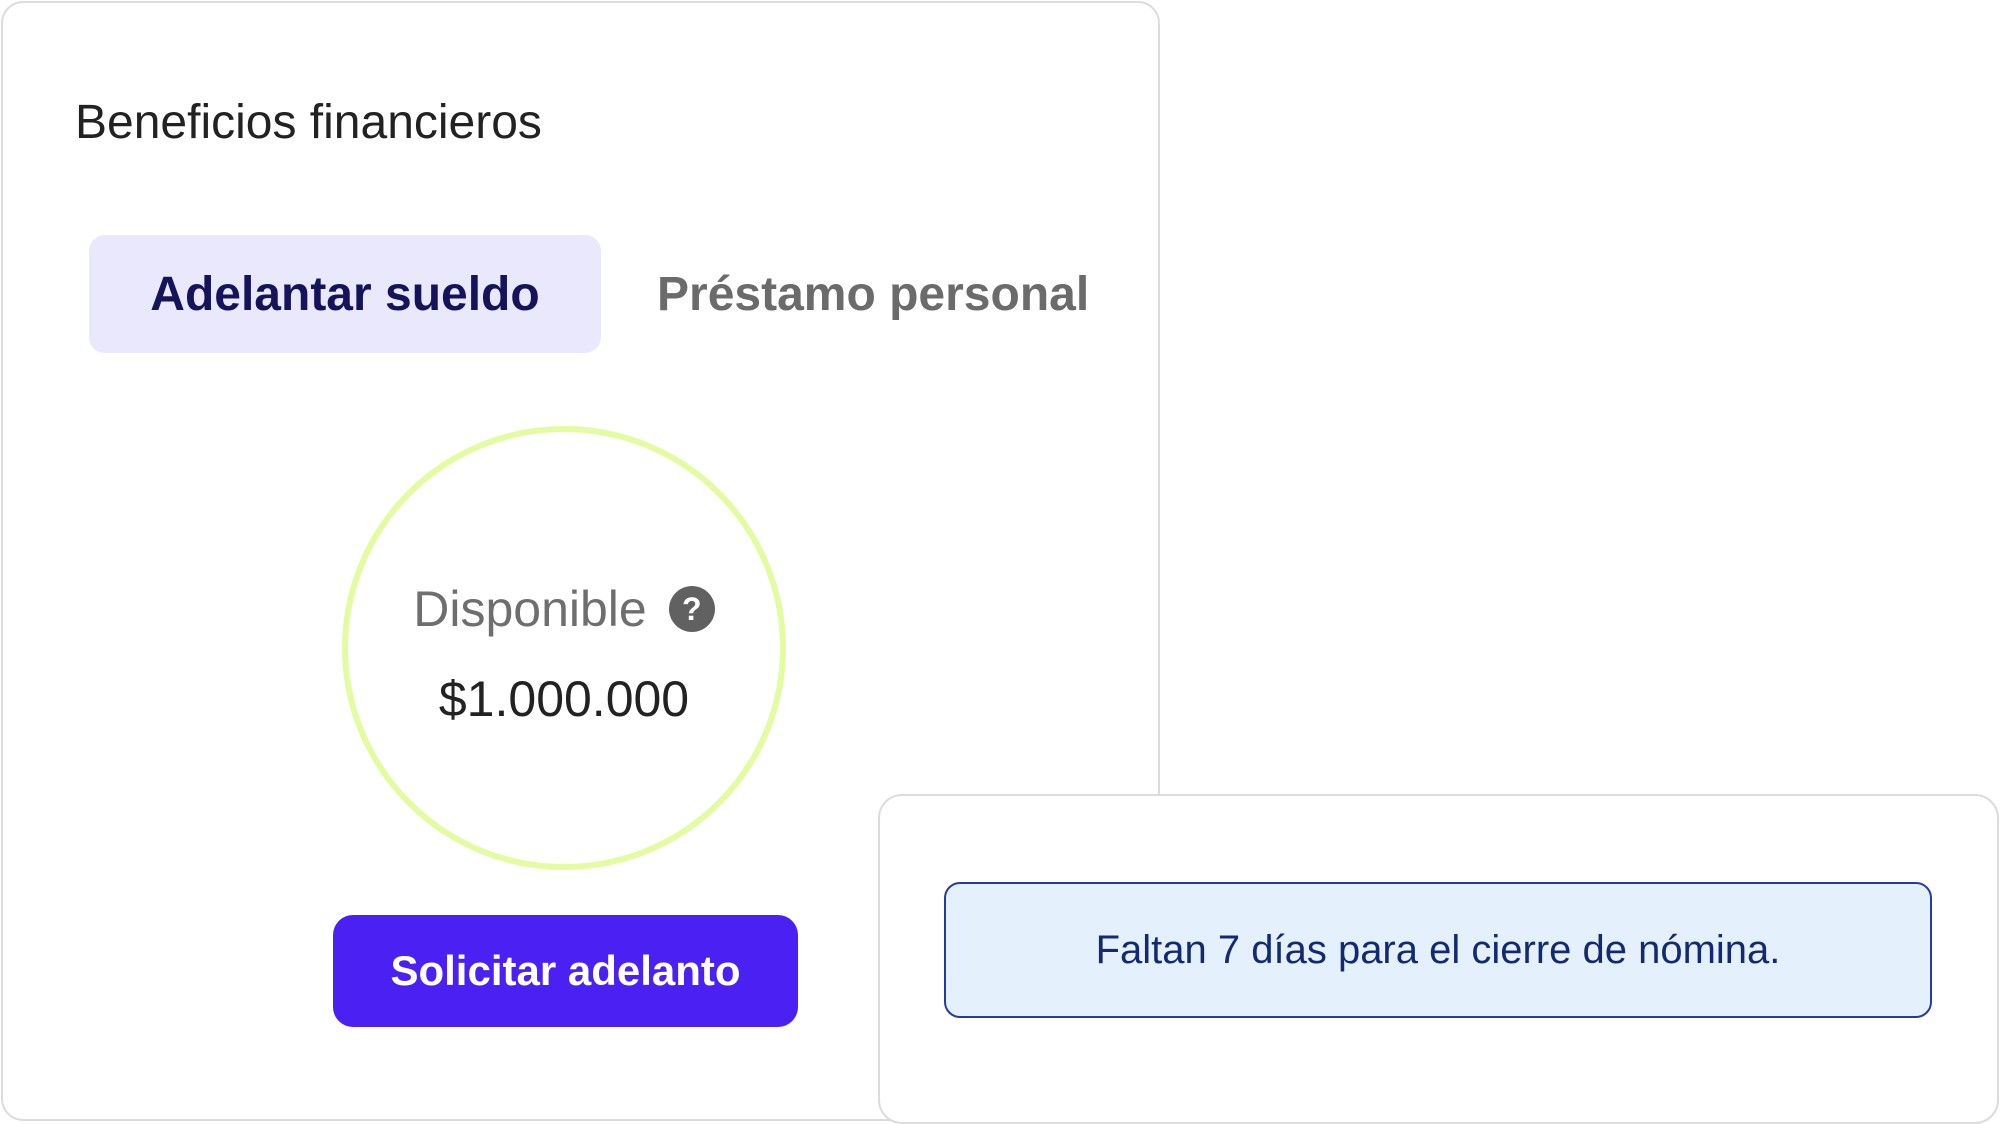  I want to click on card-title: Beneficios financieros, so click(308, 122).